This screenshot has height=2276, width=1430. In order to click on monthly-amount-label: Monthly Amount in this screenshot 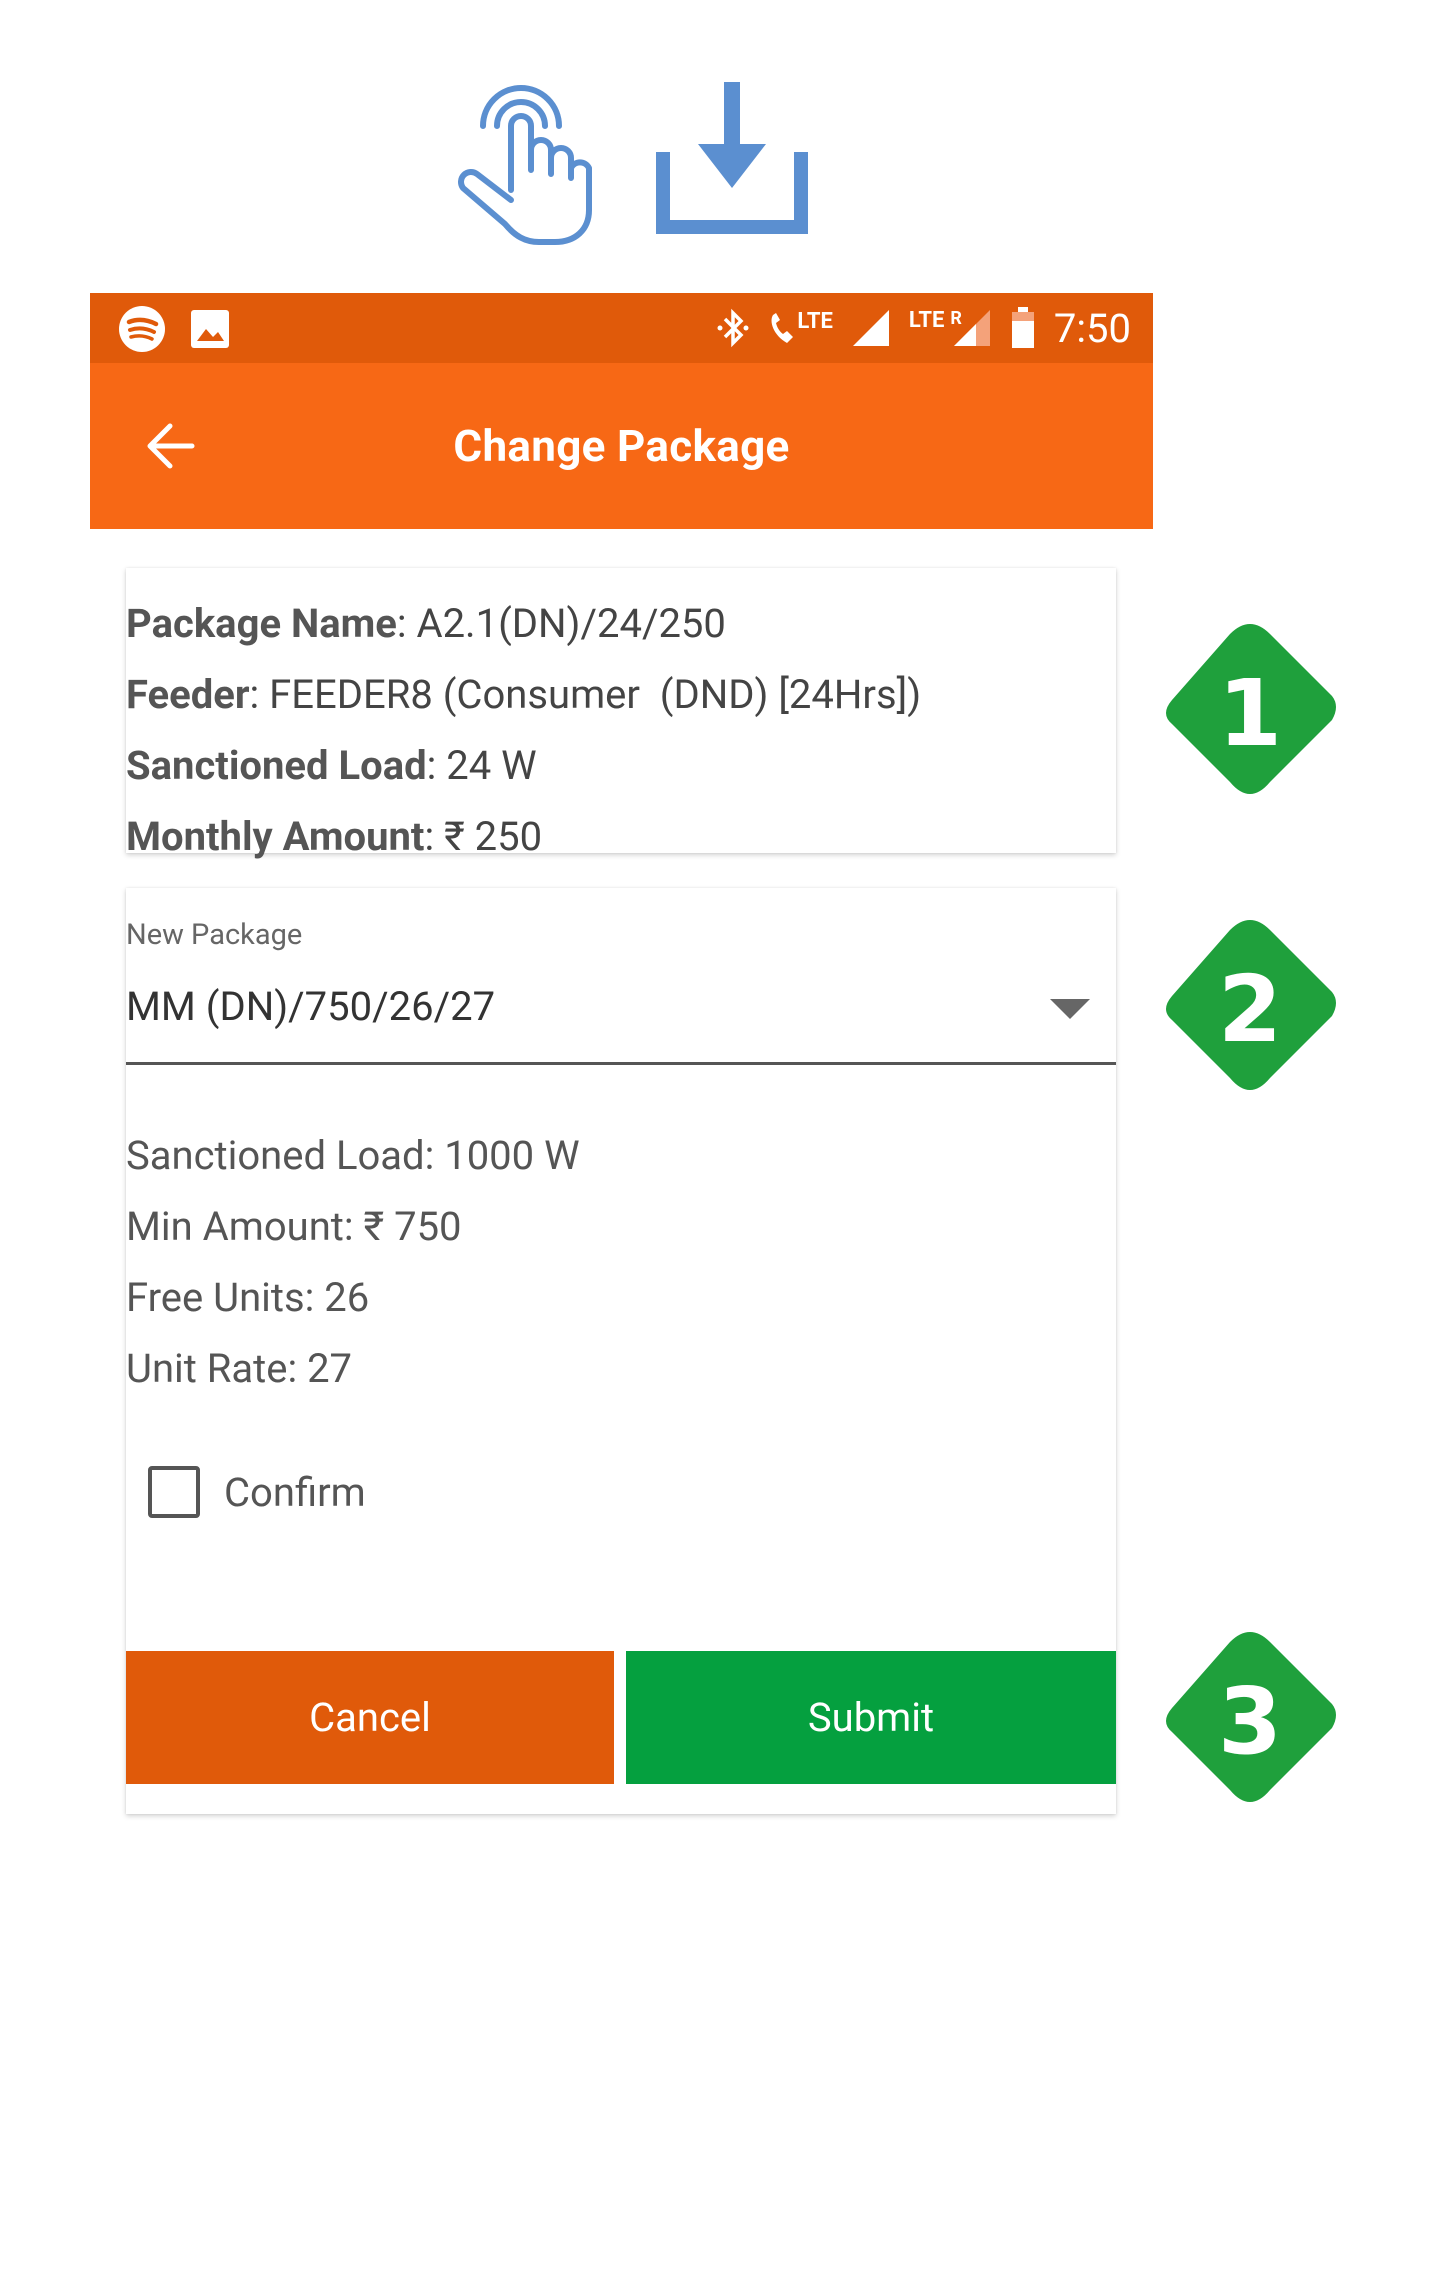, I will do `click(275, 836)`.